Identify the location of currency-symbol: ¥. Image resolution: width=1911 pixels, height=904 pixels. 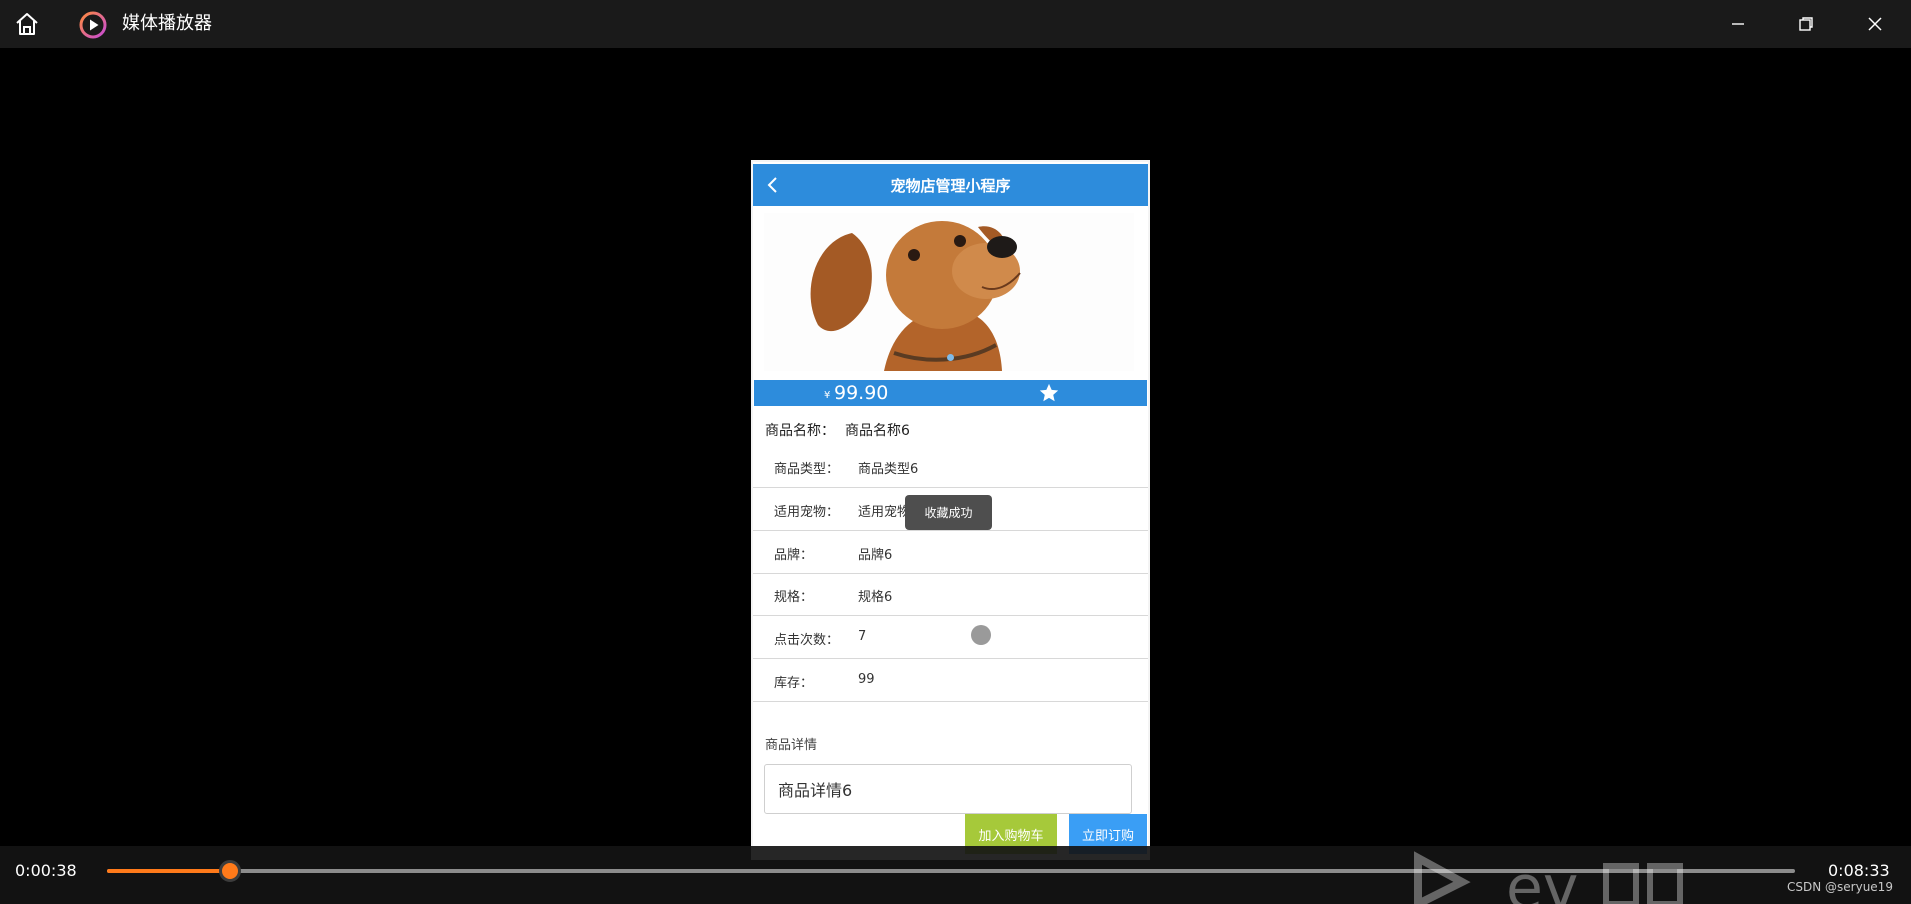
(827, 395).